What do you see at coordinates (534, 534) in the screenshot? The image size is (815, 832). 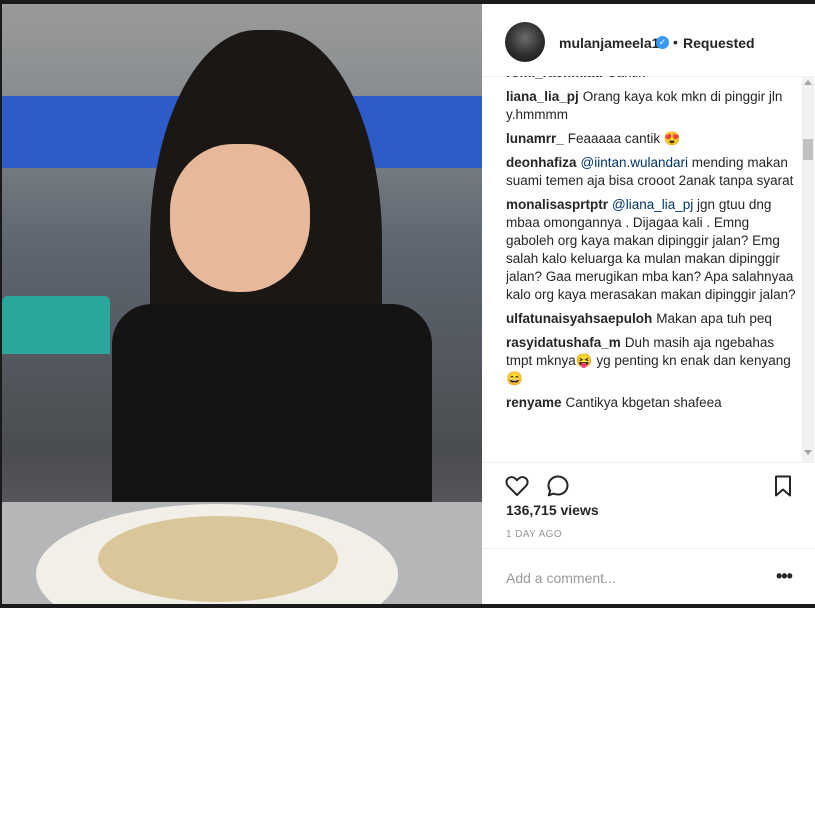 I see `post-timestamp: 1 DAY AGO` at bounding box center [534, 534].